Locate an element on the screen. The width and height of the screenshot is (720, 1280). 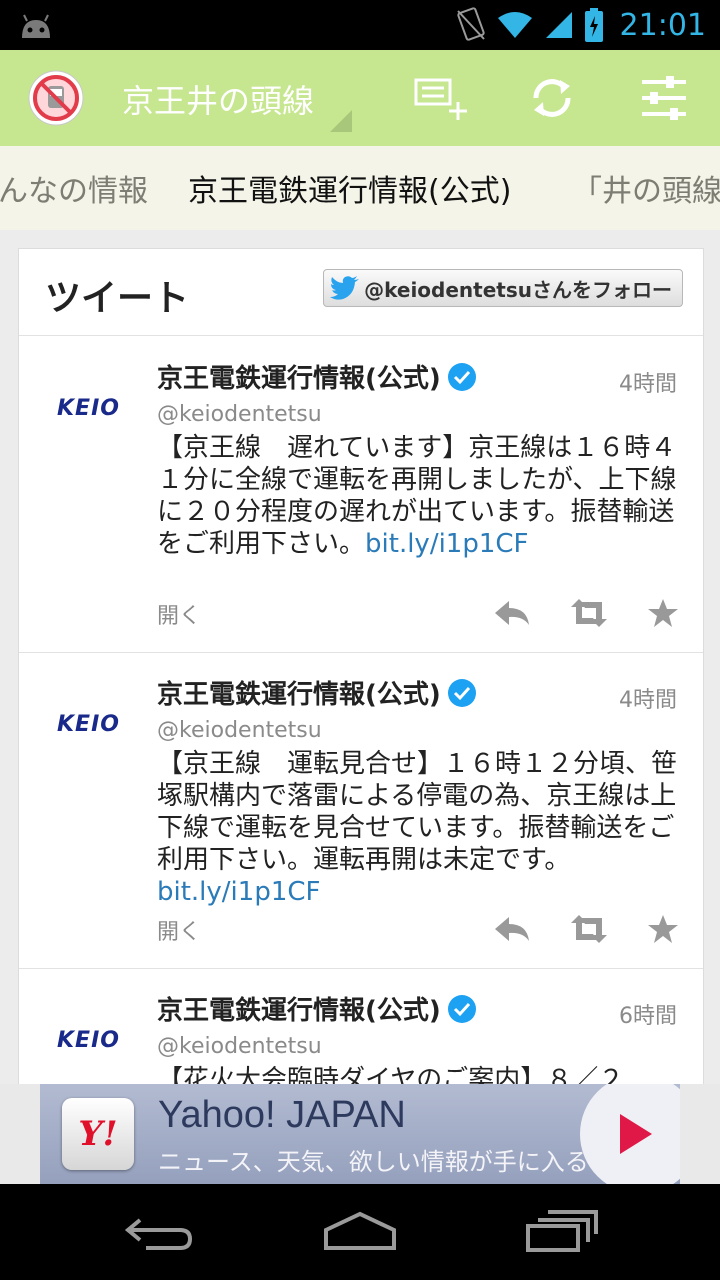
ad-title: Yahoo! JAPAN is located at coordinates (282, 1115).